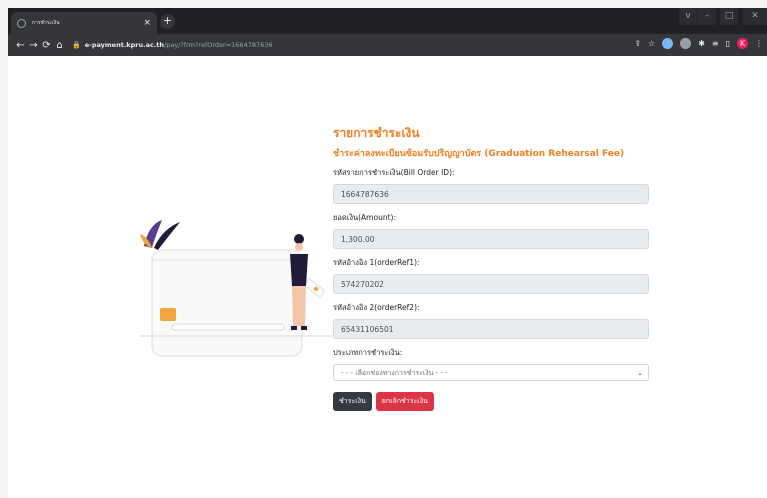 This screenshot has height=498, width=767. What do you see at coordinates (299, 239) in the screenshot?
I see `person-head` at bounding box center [299, 239].